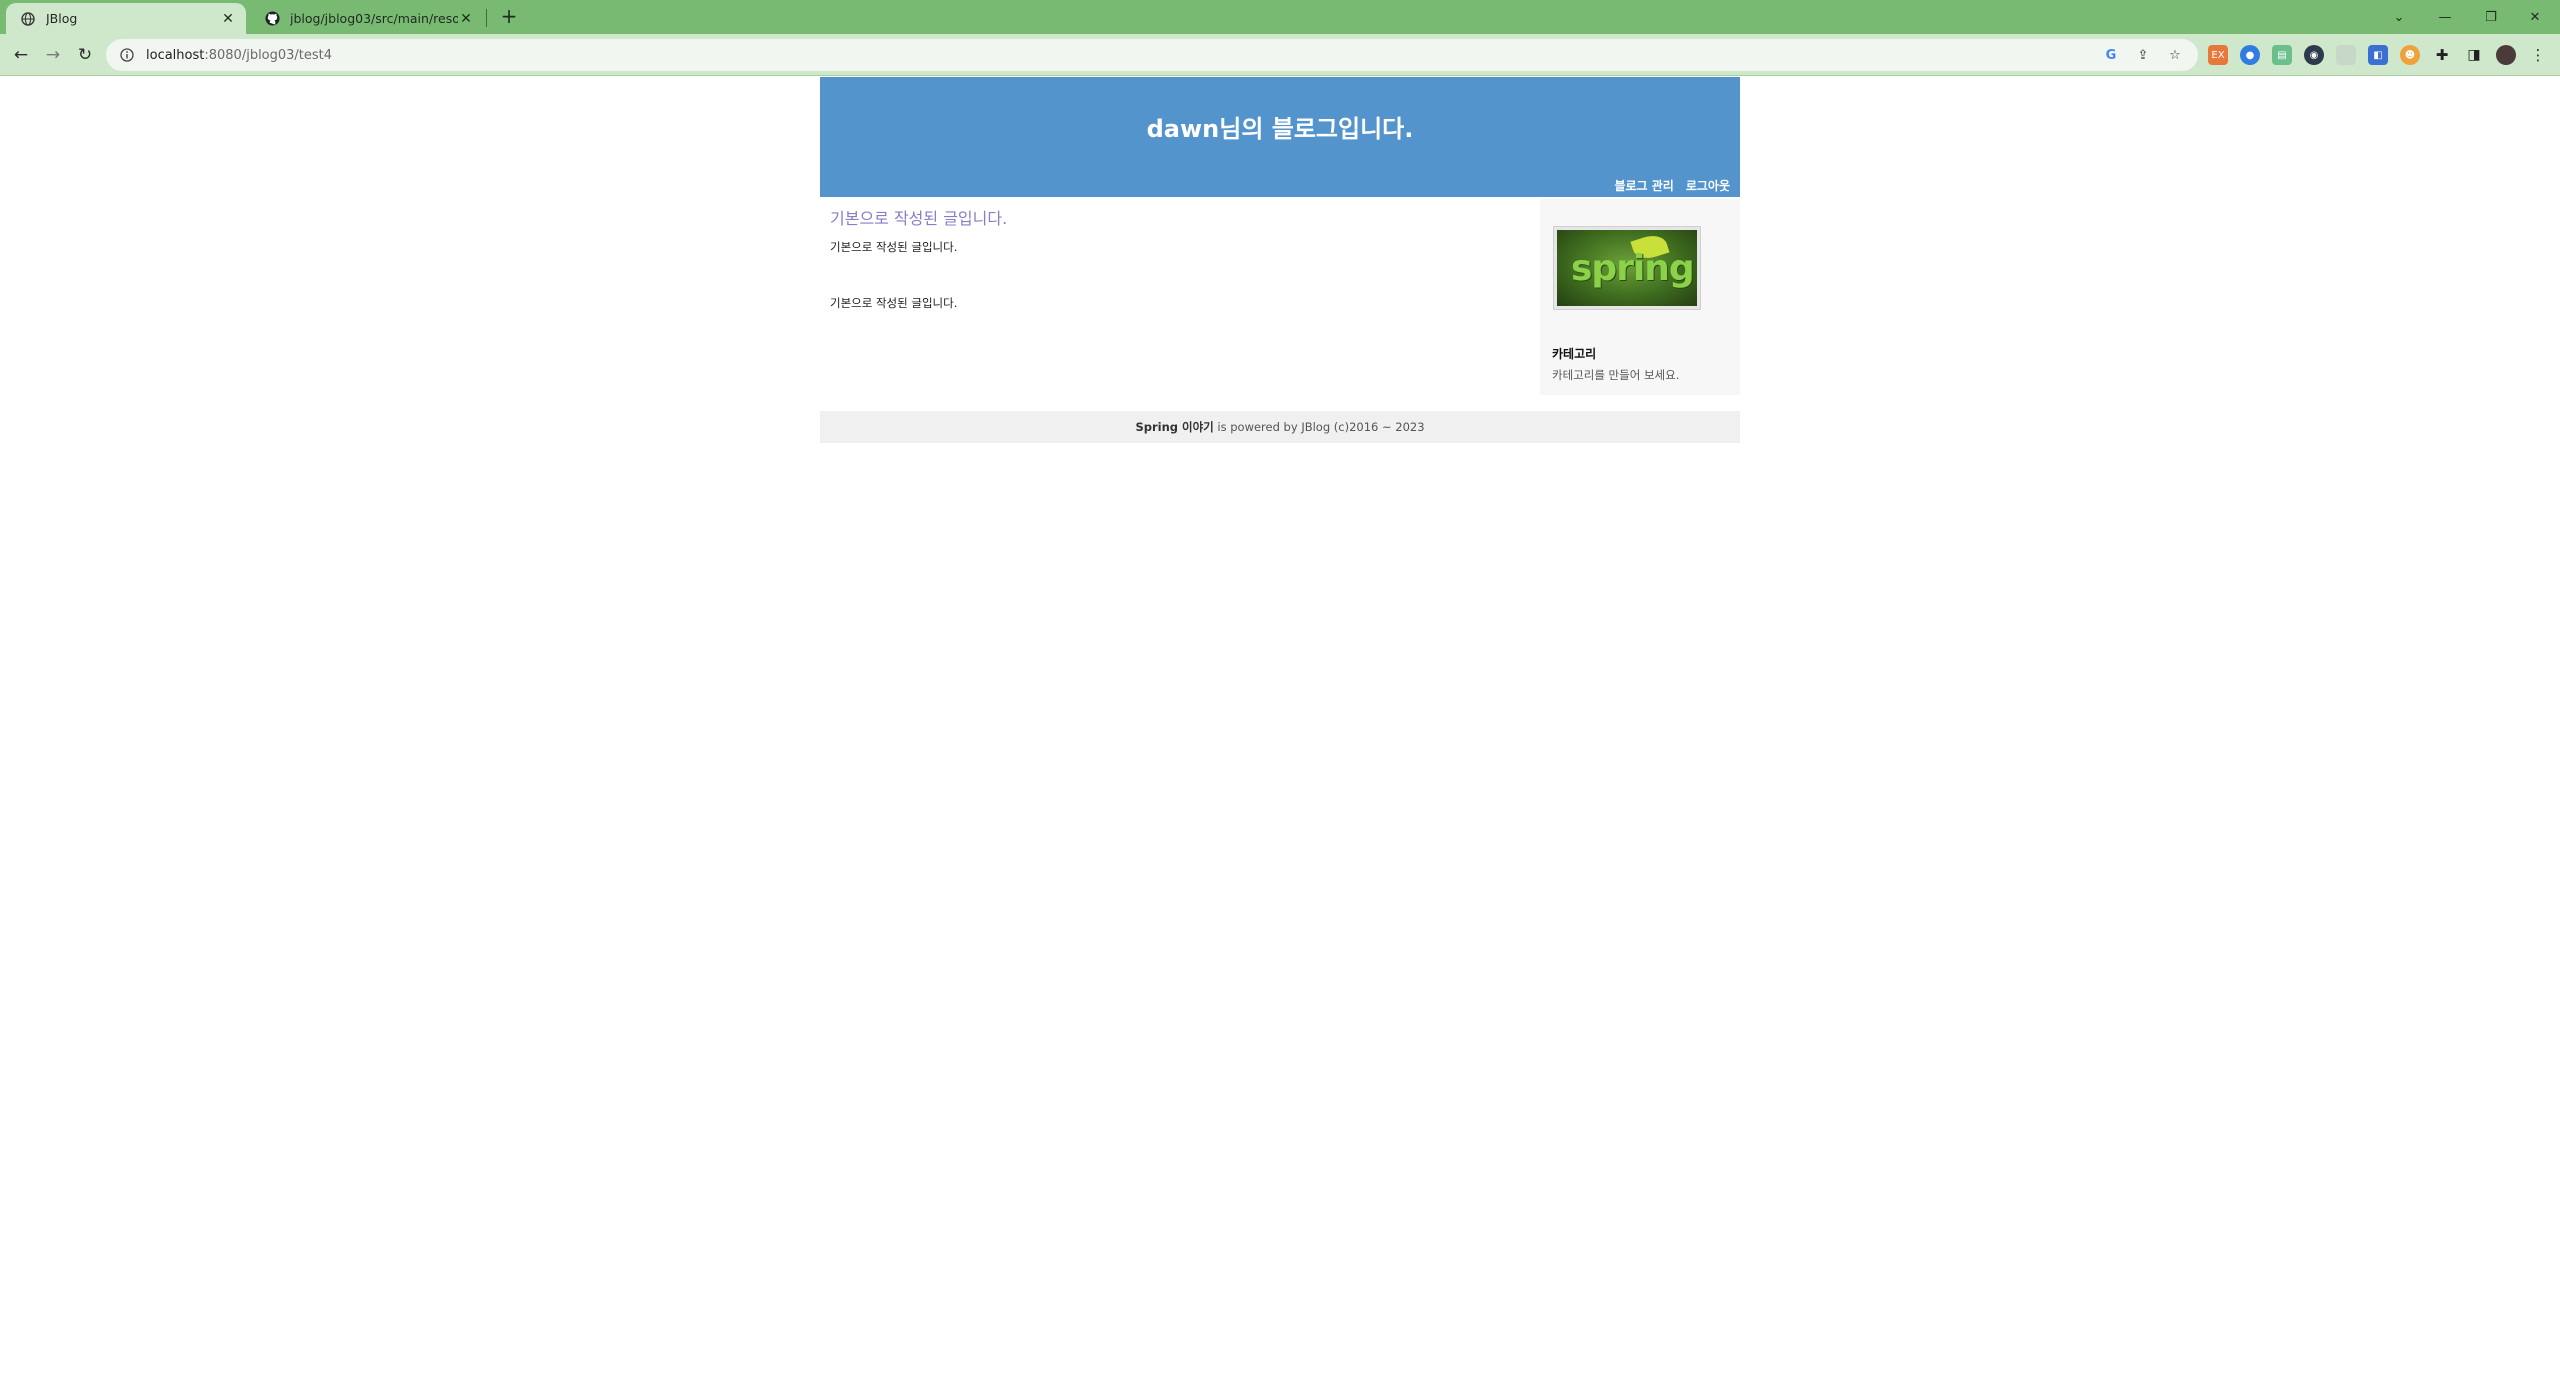 The image size is (2560, 1400). I want to click on globe-icon, so click(28, 19).